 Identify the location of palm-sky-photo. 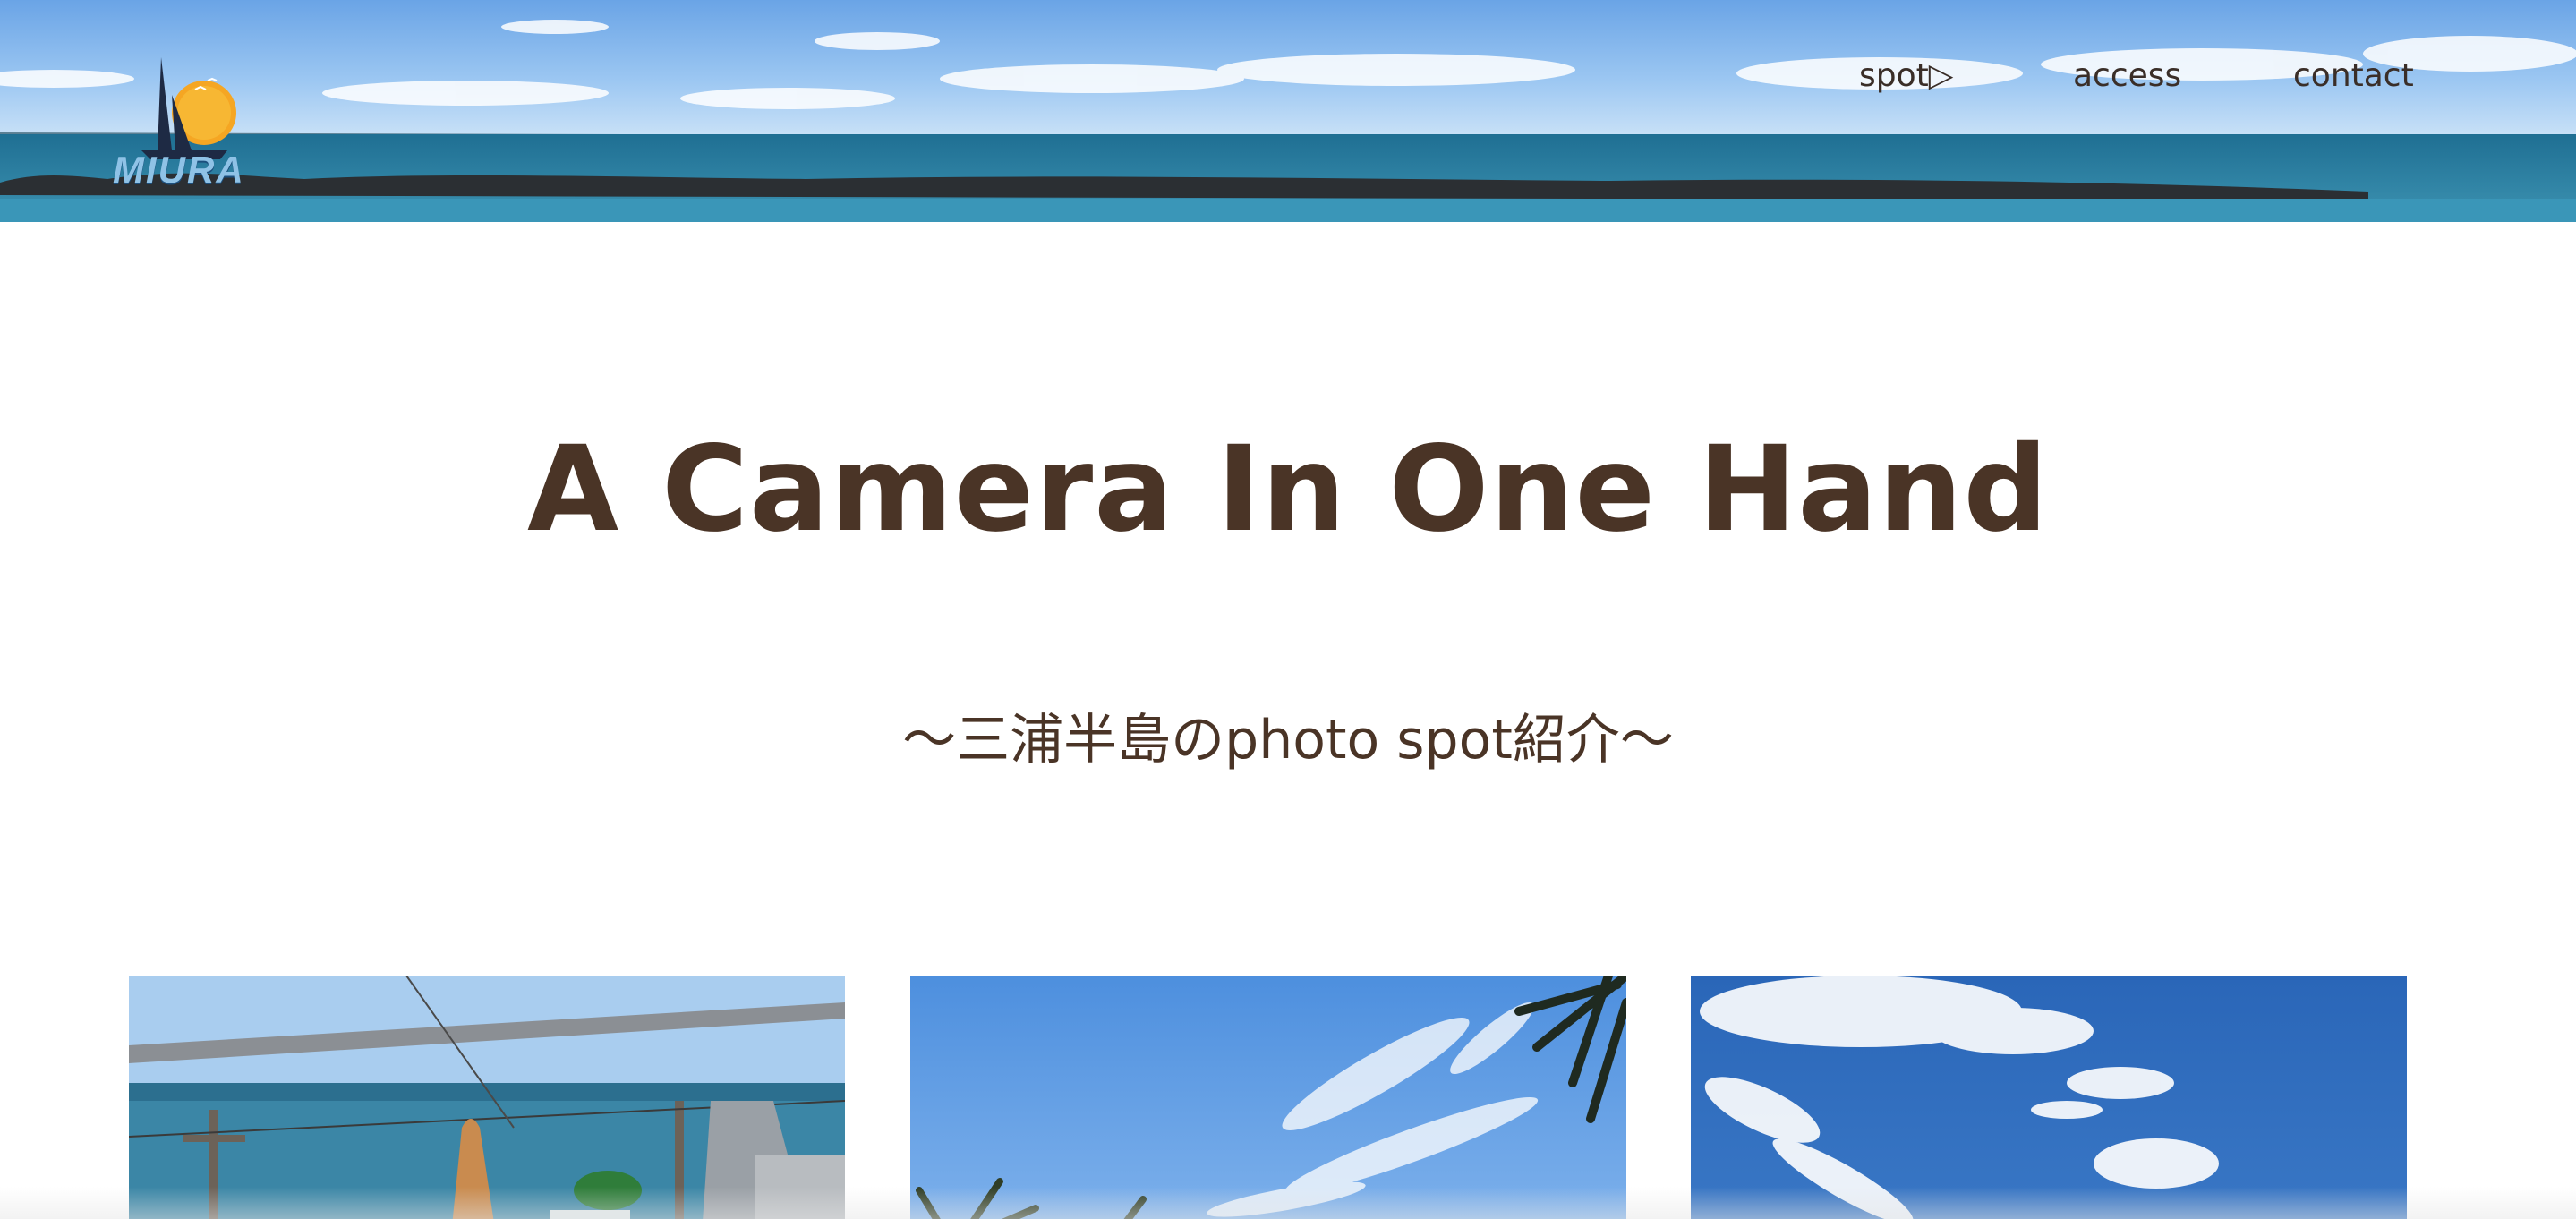
(1268, 1097).